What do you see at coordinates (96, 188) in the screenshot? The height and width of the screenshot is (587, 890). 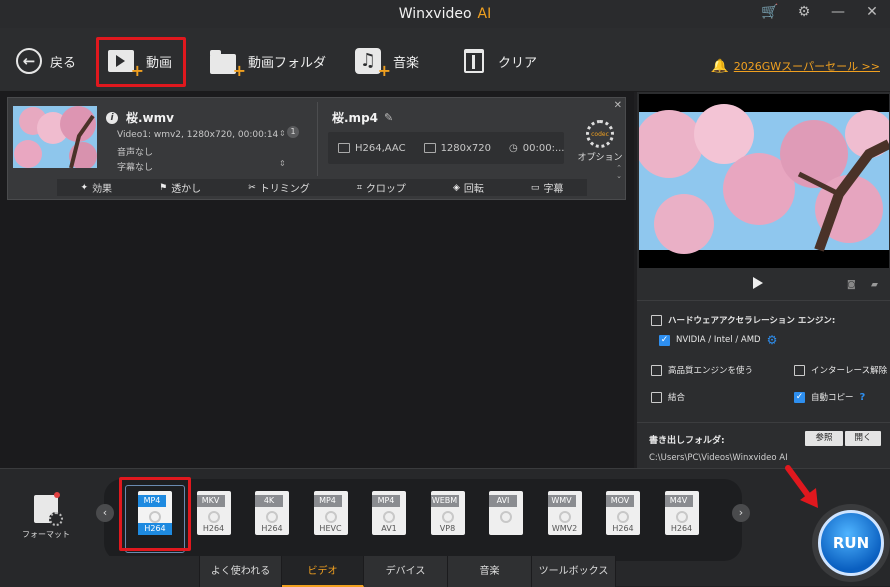 I see `edit-effect-button: ✦ 効果` at bounding box center [96, 188].